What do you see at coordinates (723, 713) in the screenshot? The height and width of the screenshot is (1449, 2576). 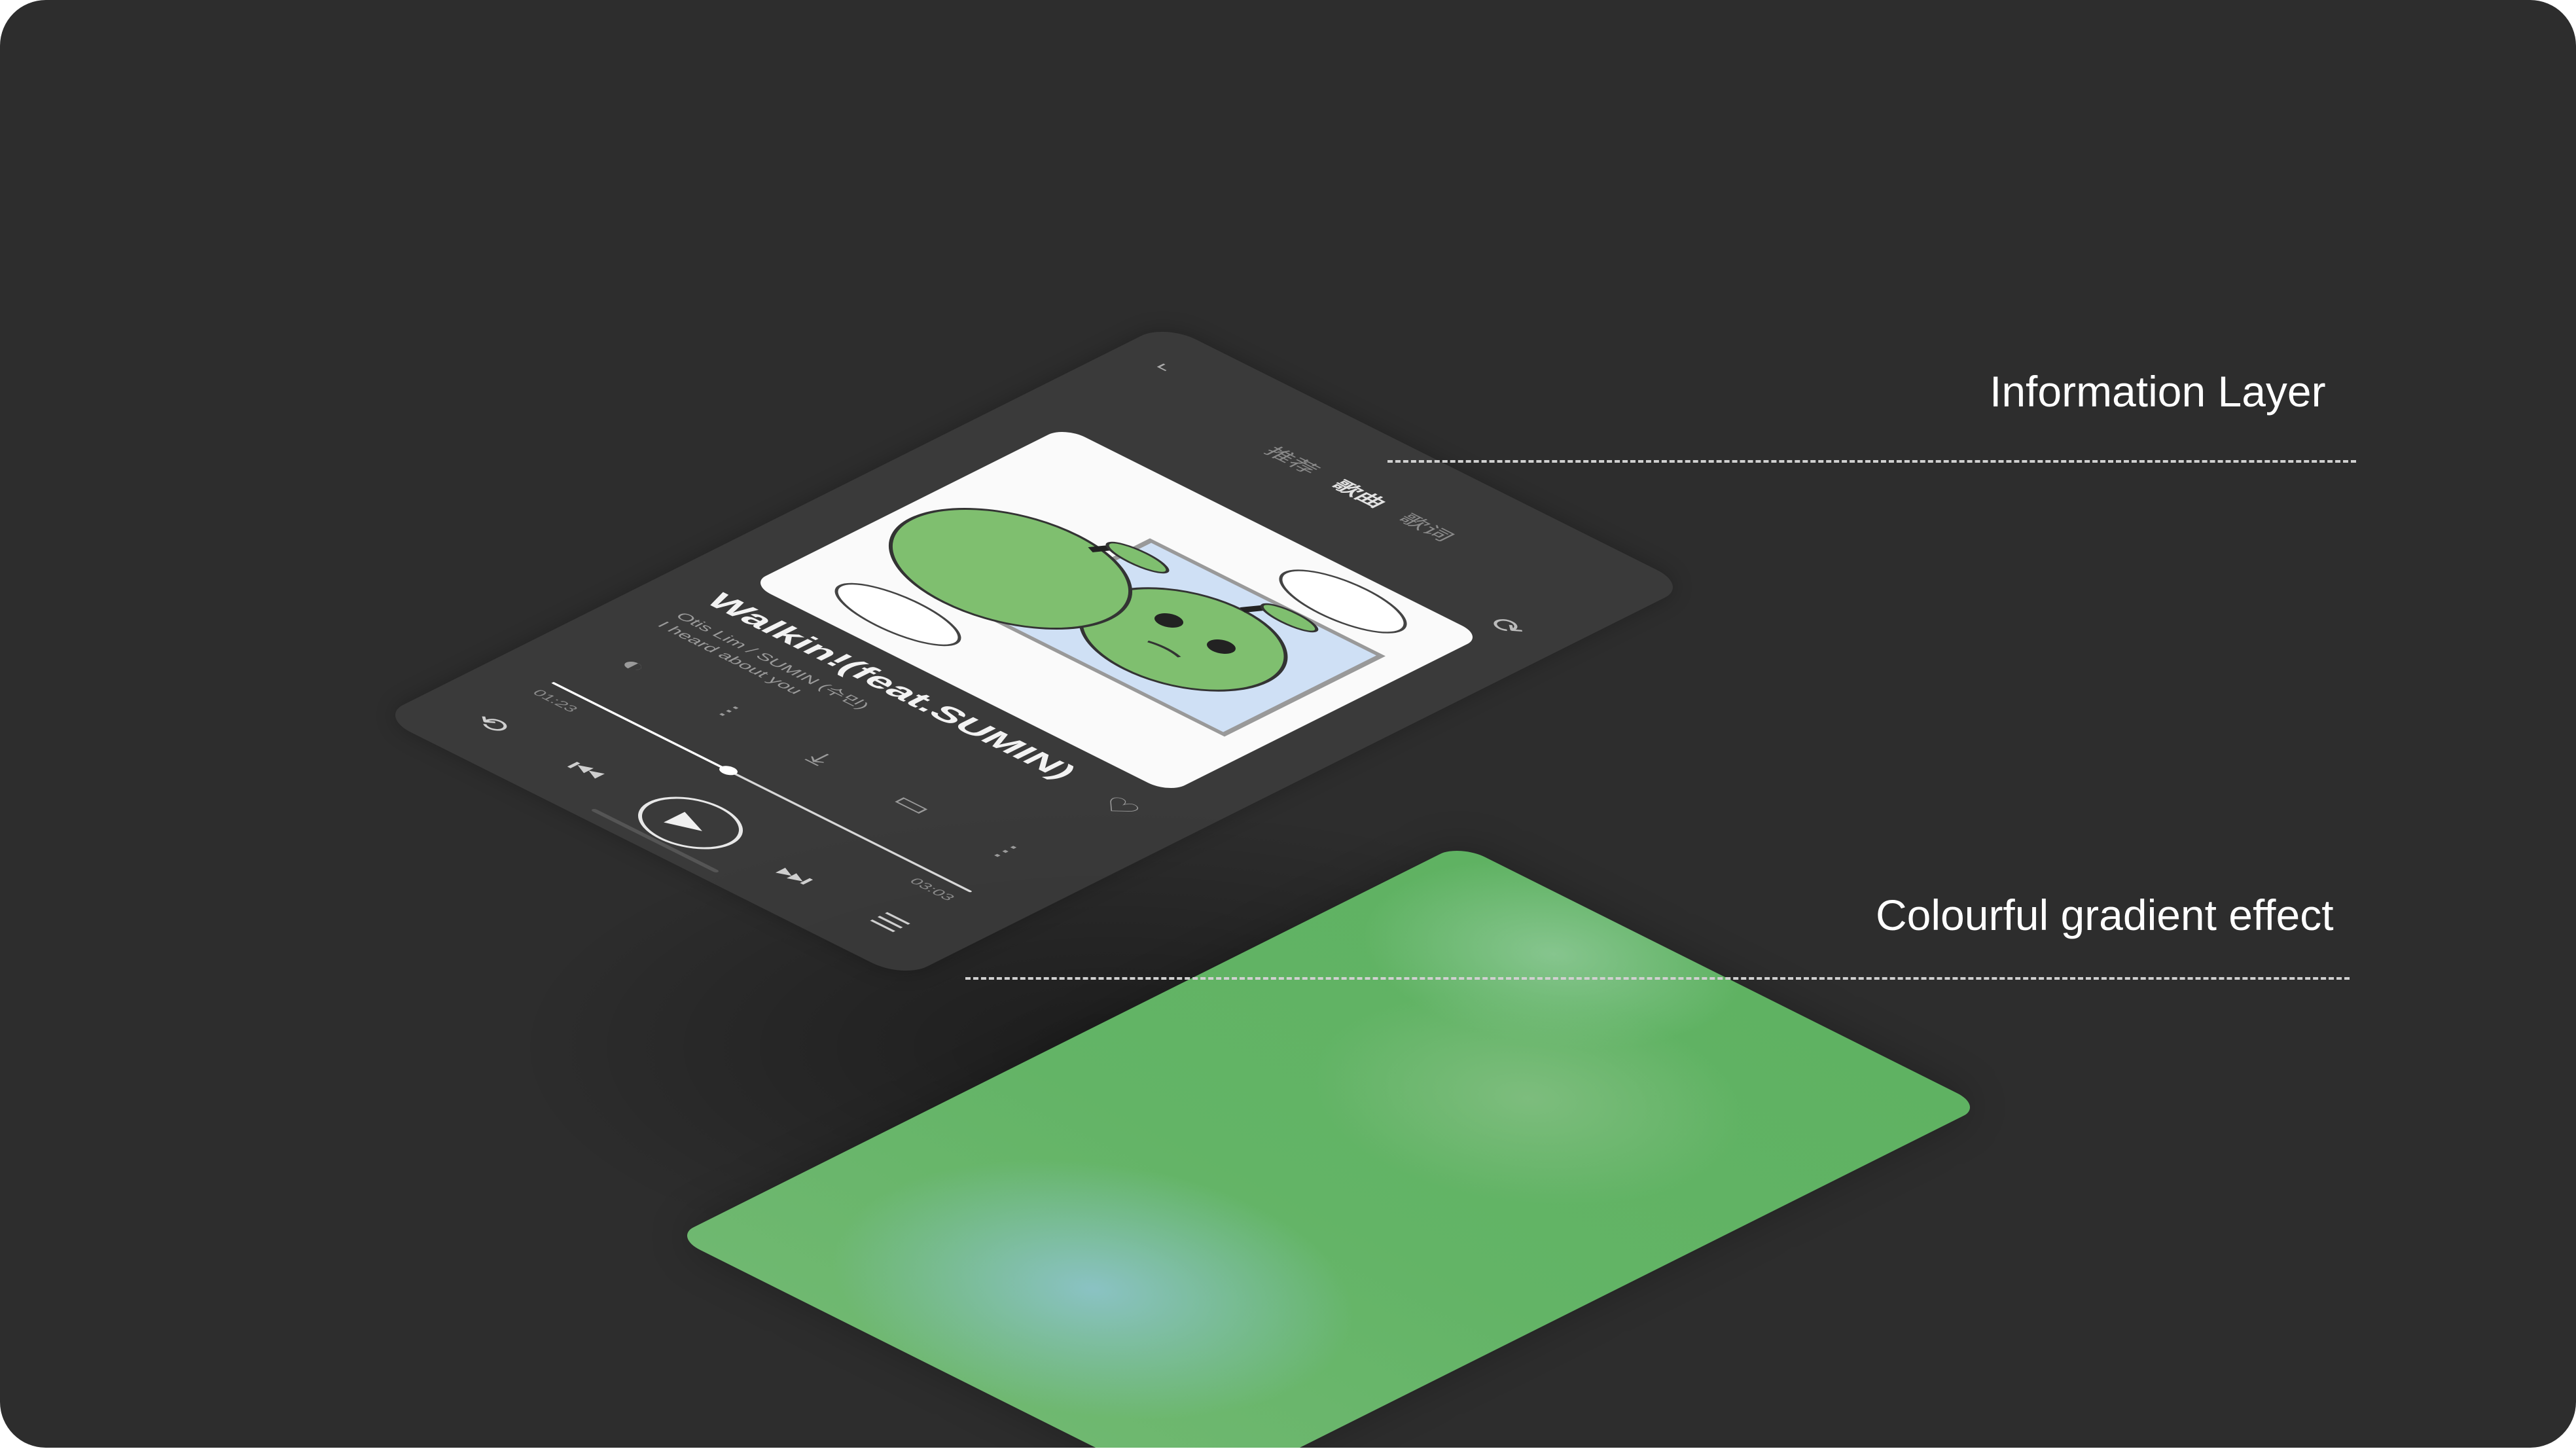 I see `equalizer-icon: ⫶` at bounding box center [723, 713].